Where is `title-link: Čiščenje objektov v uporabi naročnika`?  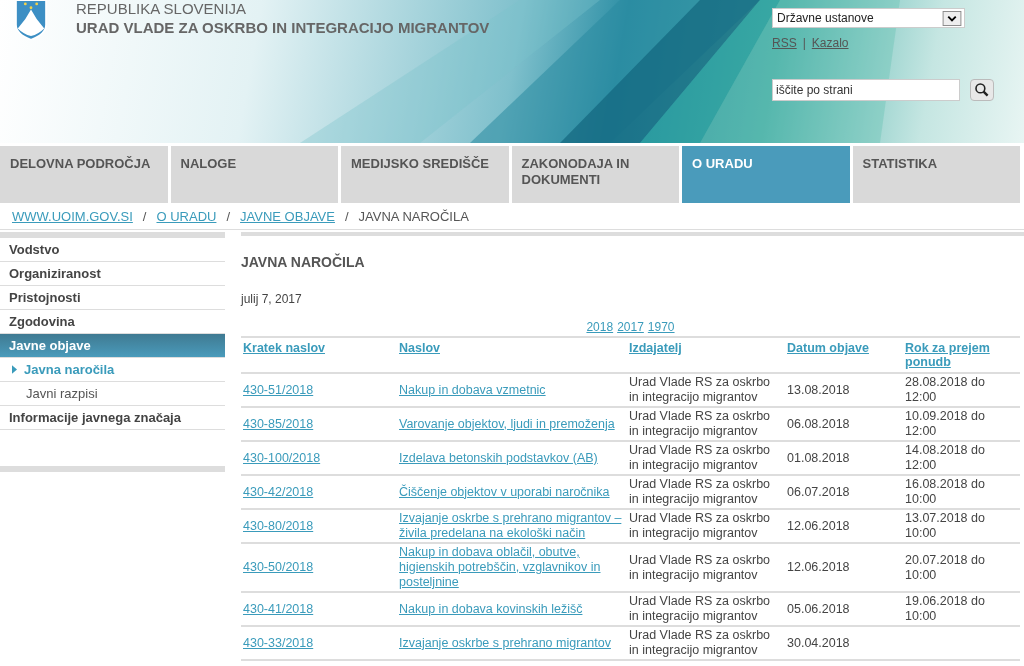 title-link: Čiščenje objektov v uporabi naročnika is located at coordinates (504, 492).